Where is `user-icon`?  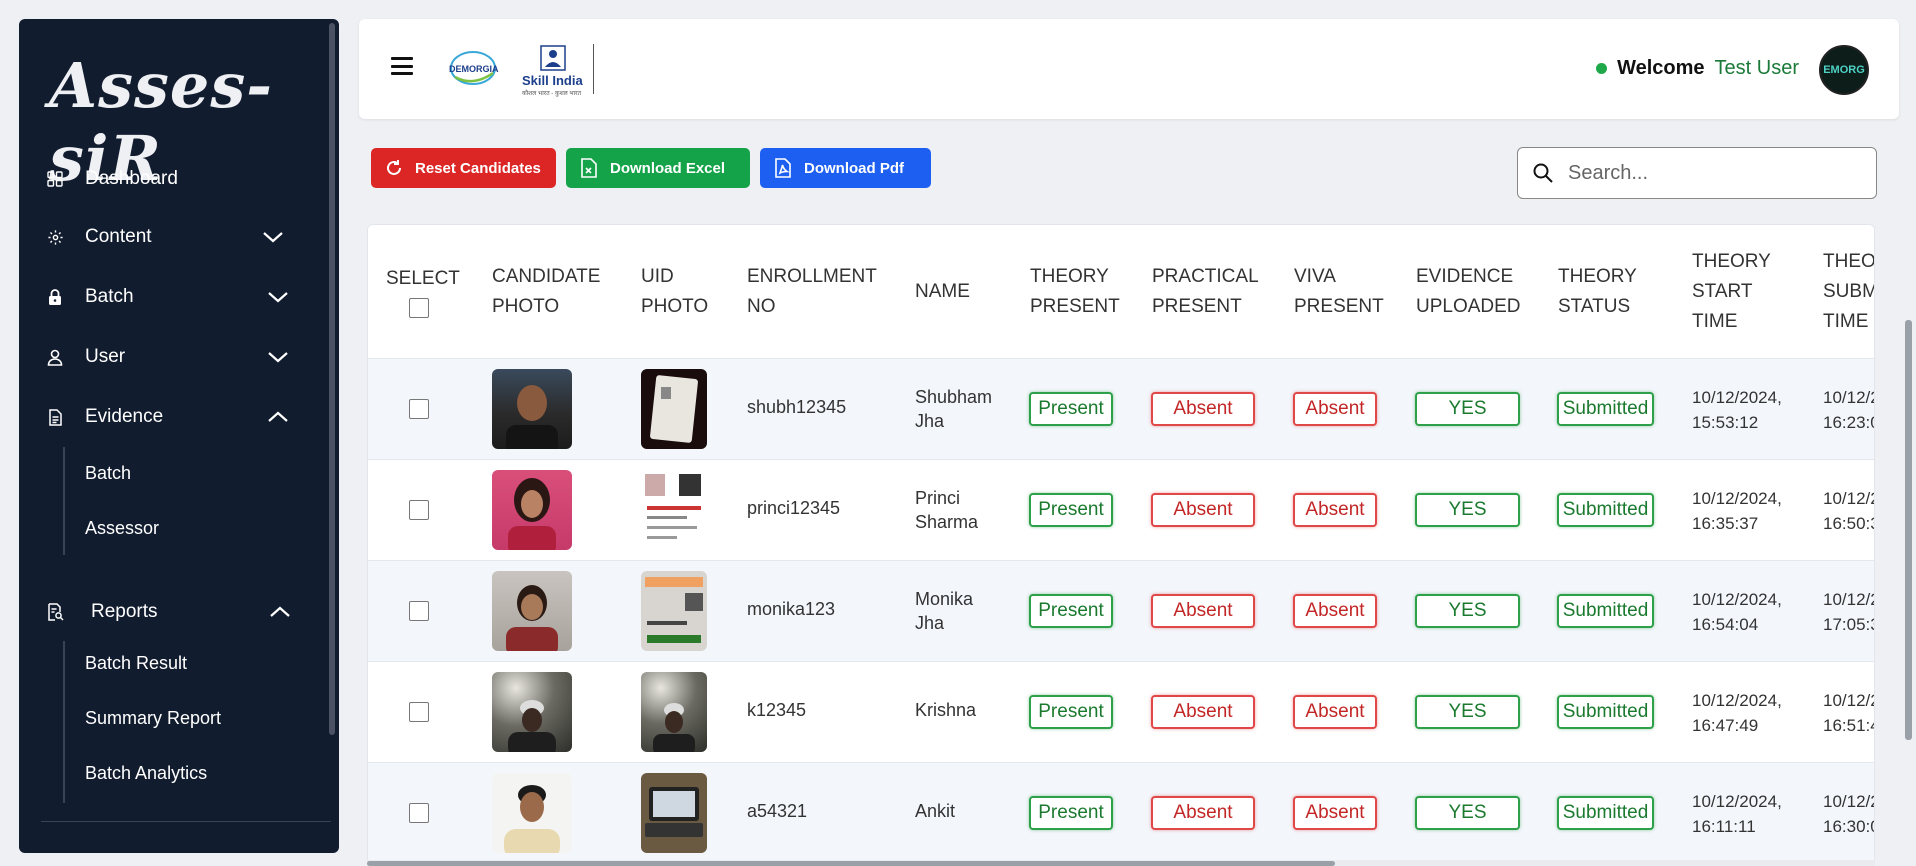 user-icon is located at coordinates (55, 357).